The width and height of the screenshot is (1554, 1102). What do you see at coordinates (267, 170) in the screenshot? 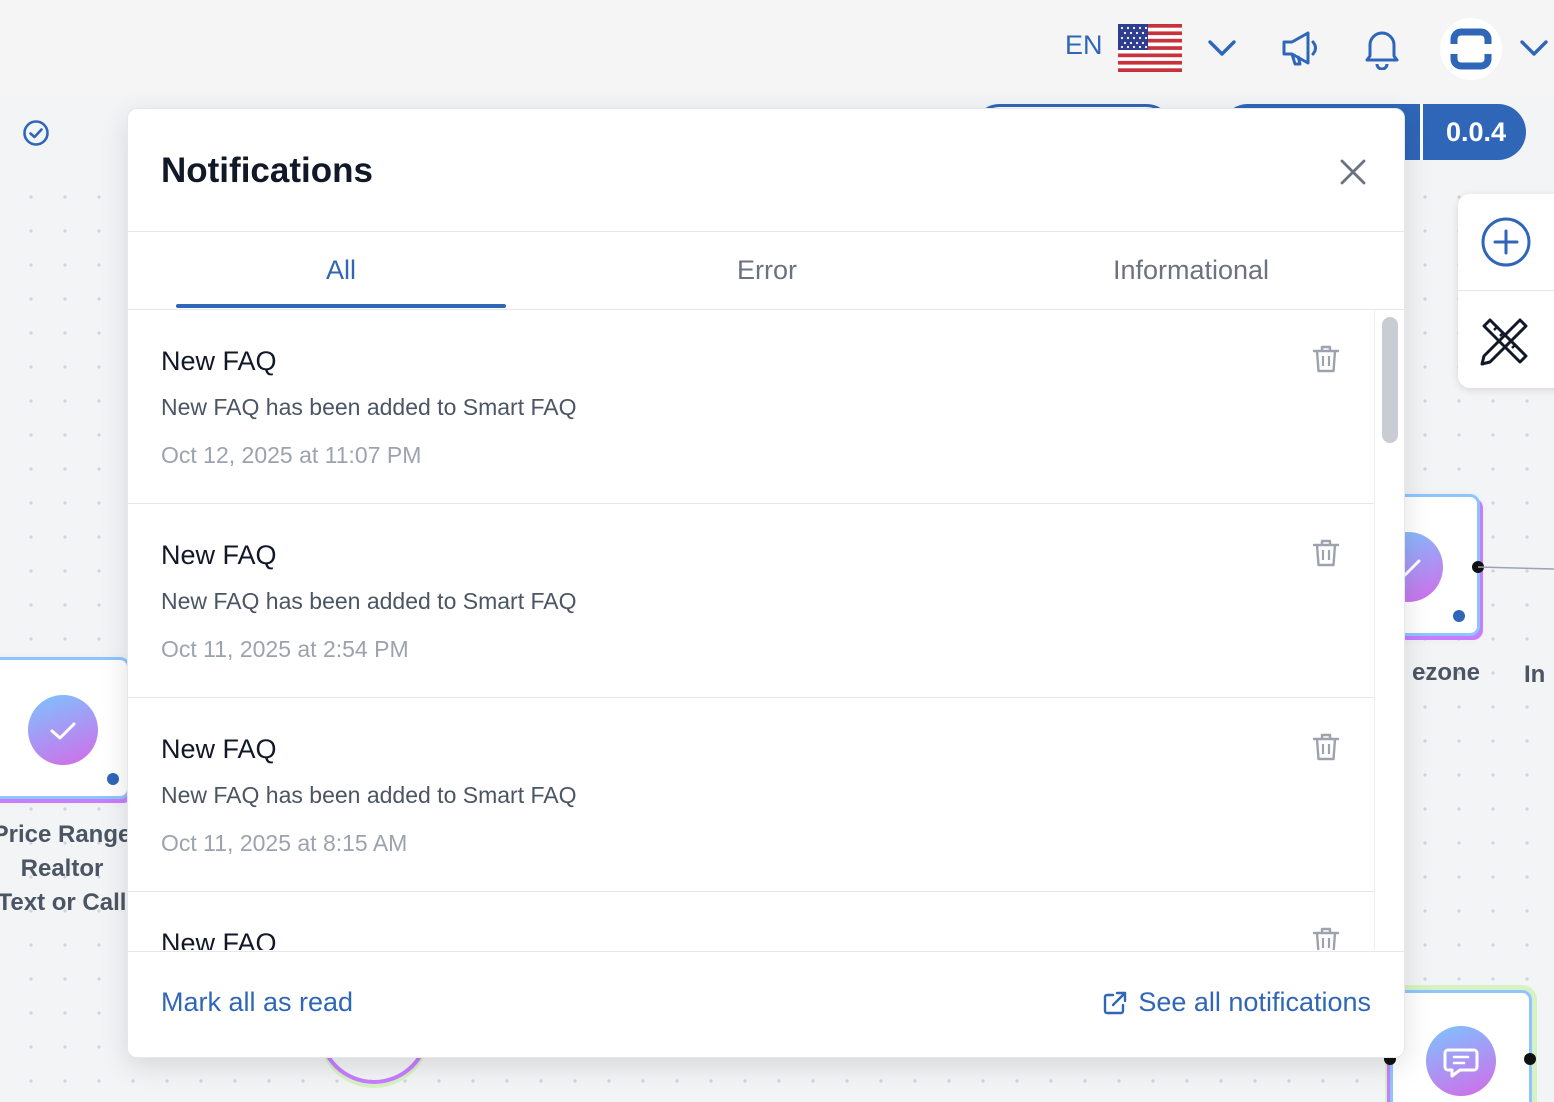
I see `notifications-title: Notifications` at bounding box center [267, 170].